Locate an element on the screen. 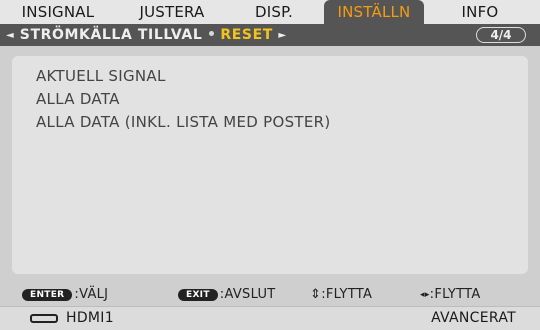 This screenshot has width=540, height=330. submenu-current: RESET is located at coordinates (246, 35).